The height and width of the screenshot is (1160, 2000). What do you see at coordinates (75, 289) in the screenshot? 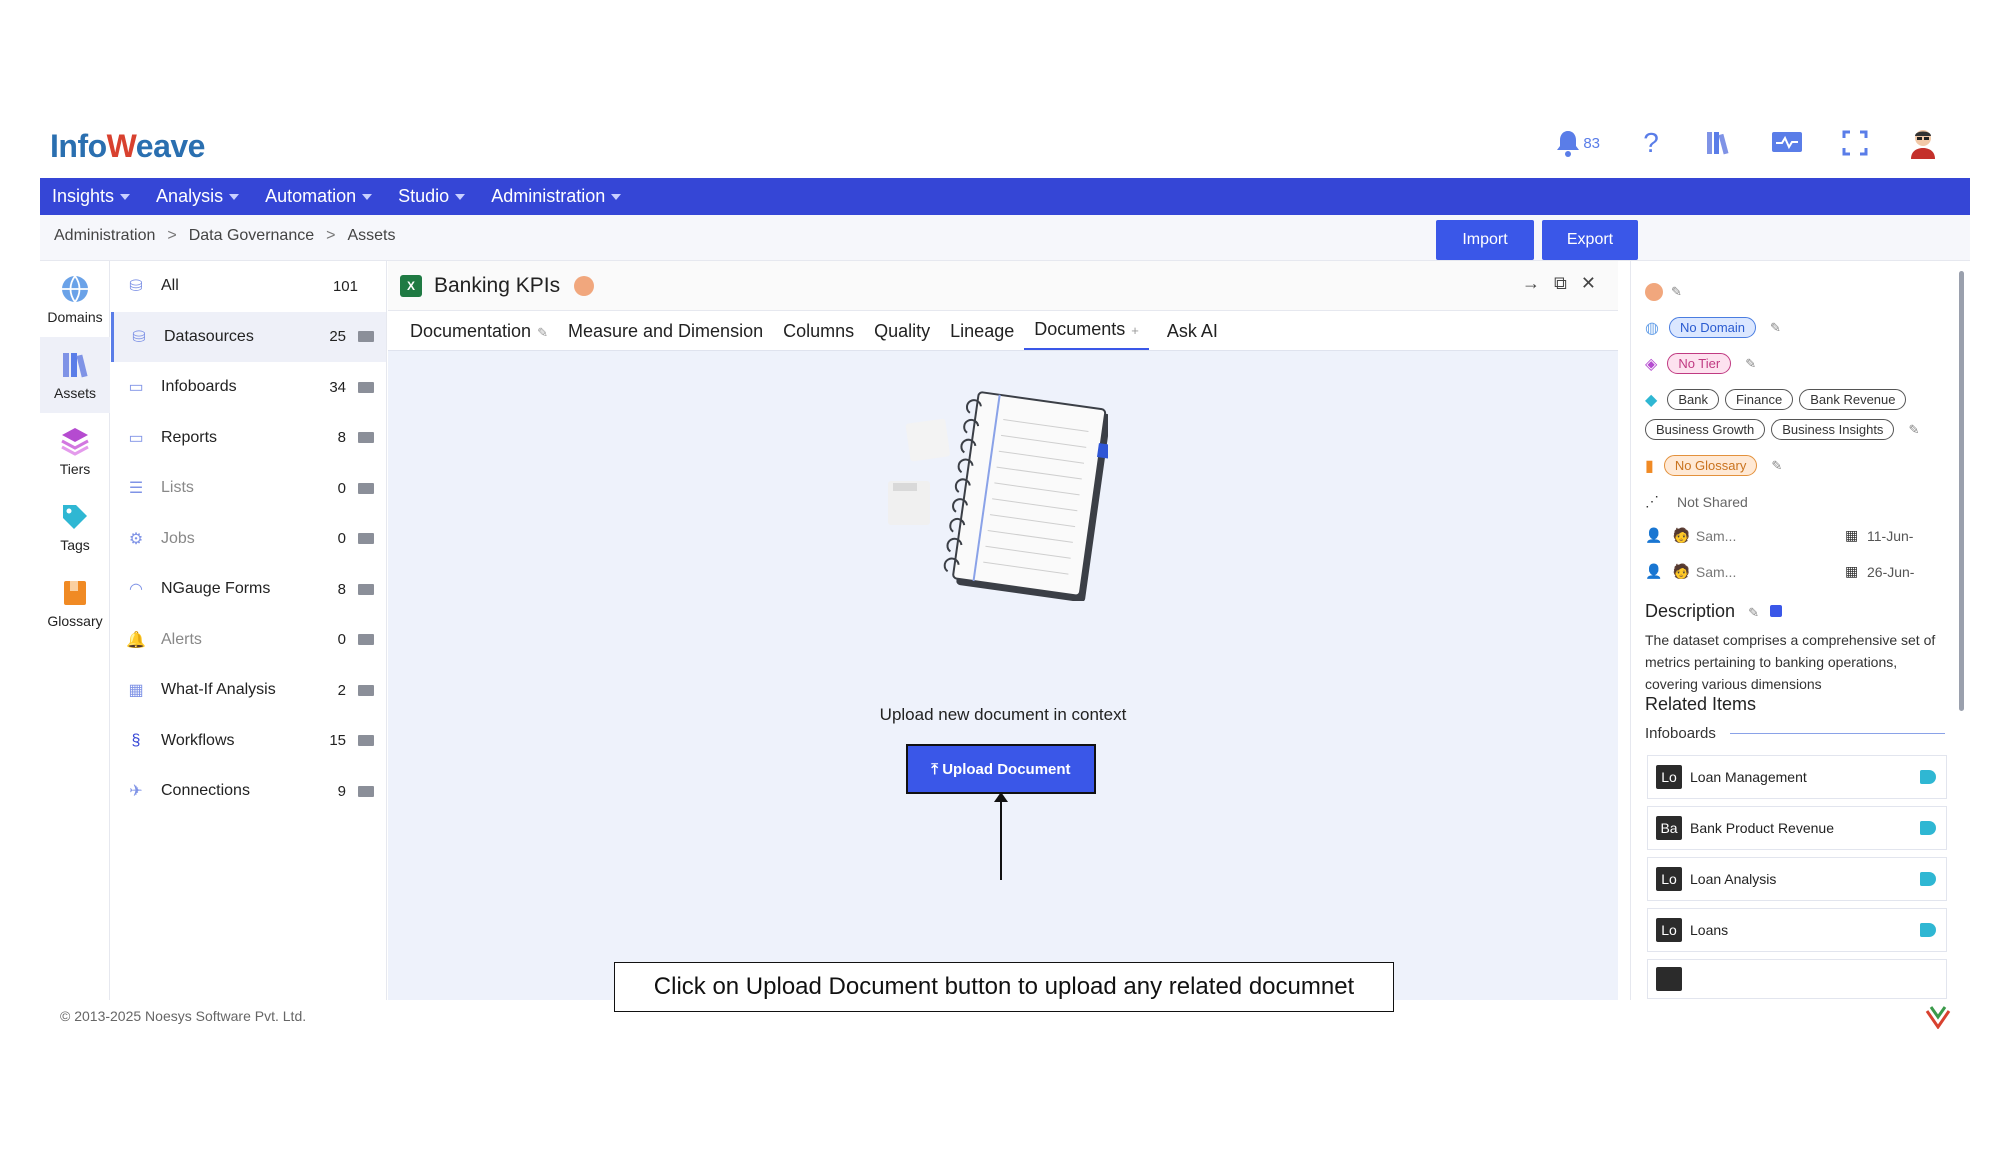
I see `globe-icon` at bounding box center [75, 289].